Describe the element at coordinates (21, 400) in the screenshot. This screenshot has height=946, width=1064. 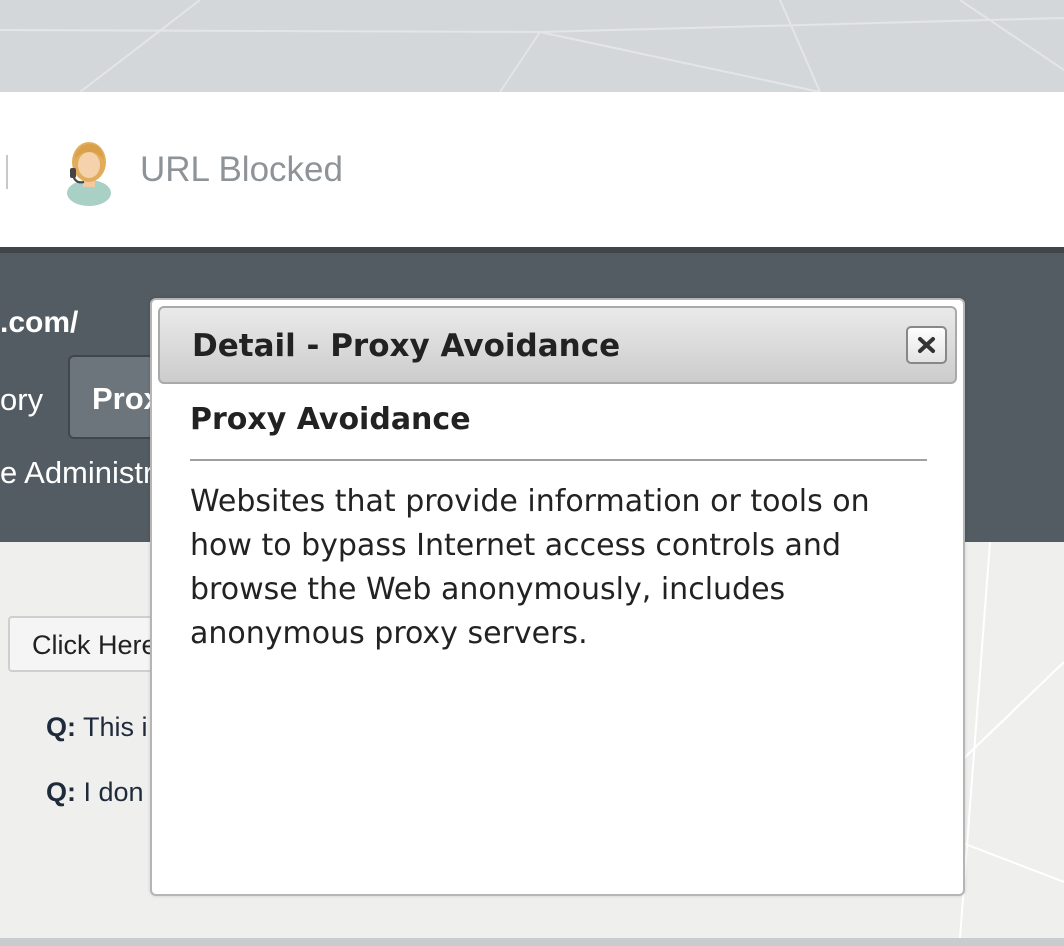
I see `tab-category: ory` at that location.